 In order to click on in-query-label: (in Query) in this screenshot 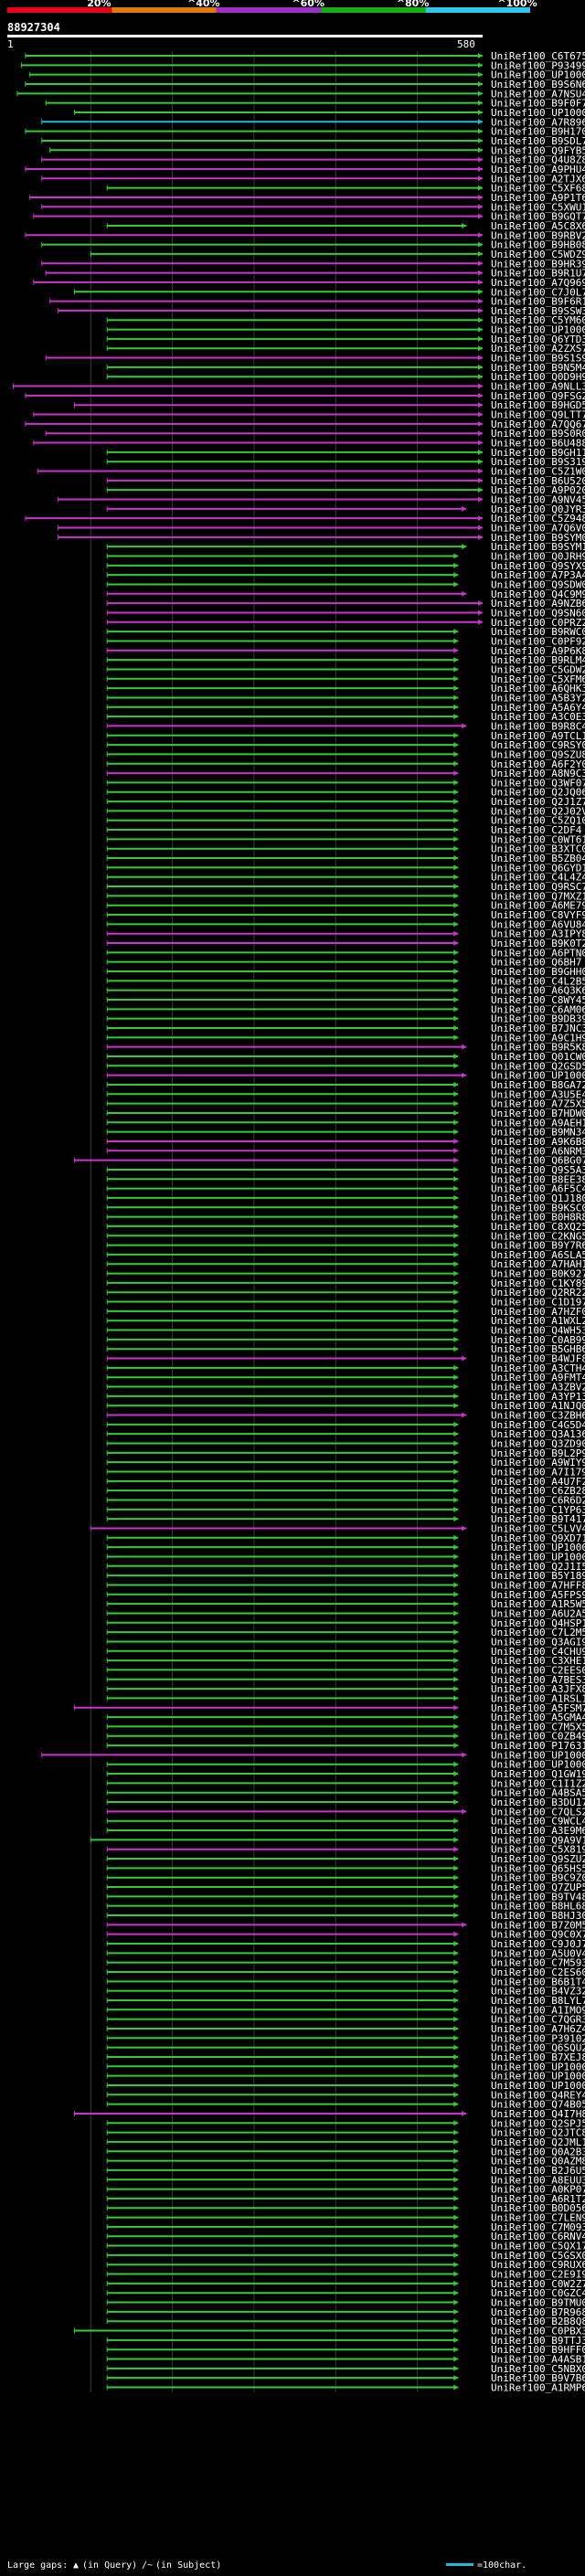, I will do `click(110, 2565)`.